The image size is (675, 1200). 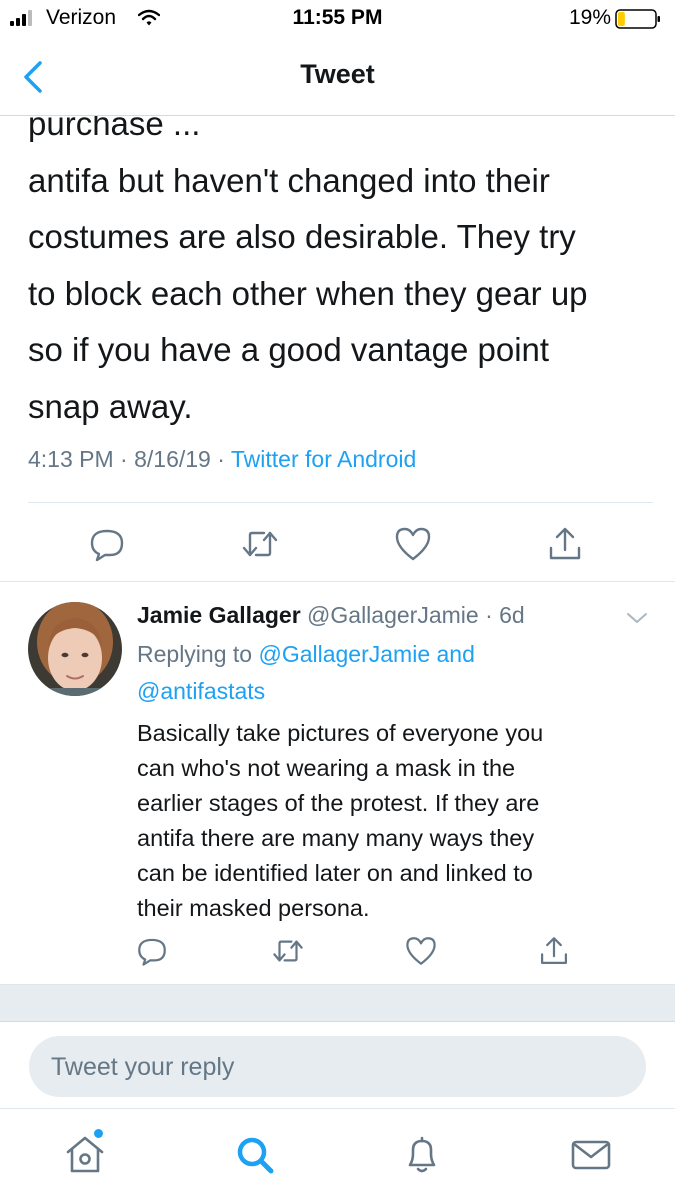 What do you see at coordinates (71, 459) in the screenshot?
I see `tweet-time: 4:13 PM` at bounding box center [71, 459].